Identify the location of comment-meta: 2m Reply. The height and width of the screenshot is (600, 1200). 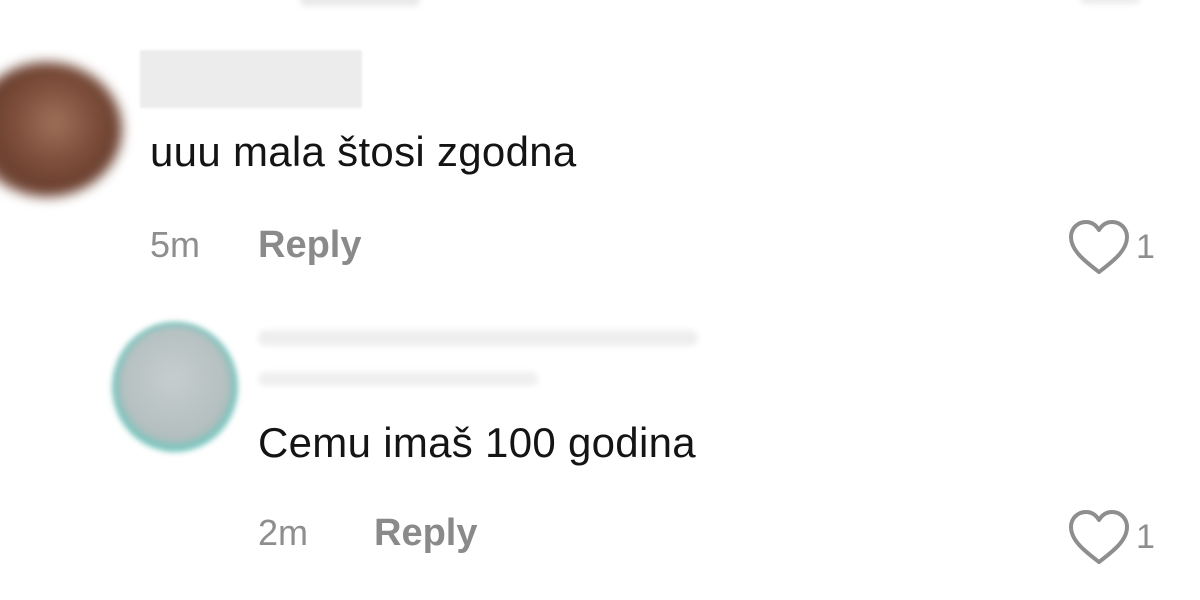
(368, 533).